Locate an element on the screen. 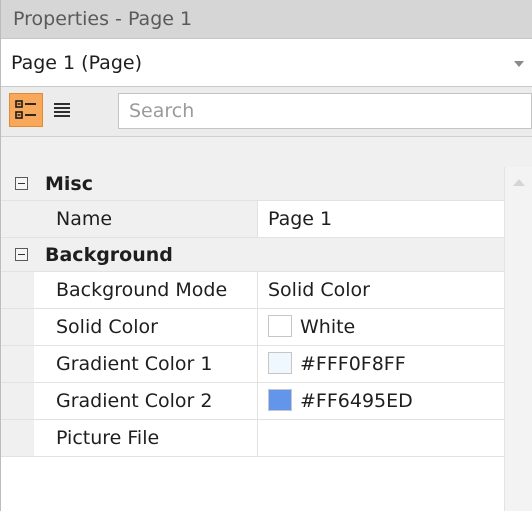 The height and width of the screenshot is (511, 532). dropdown-arrow-icon is located at coordinates (519, 64).